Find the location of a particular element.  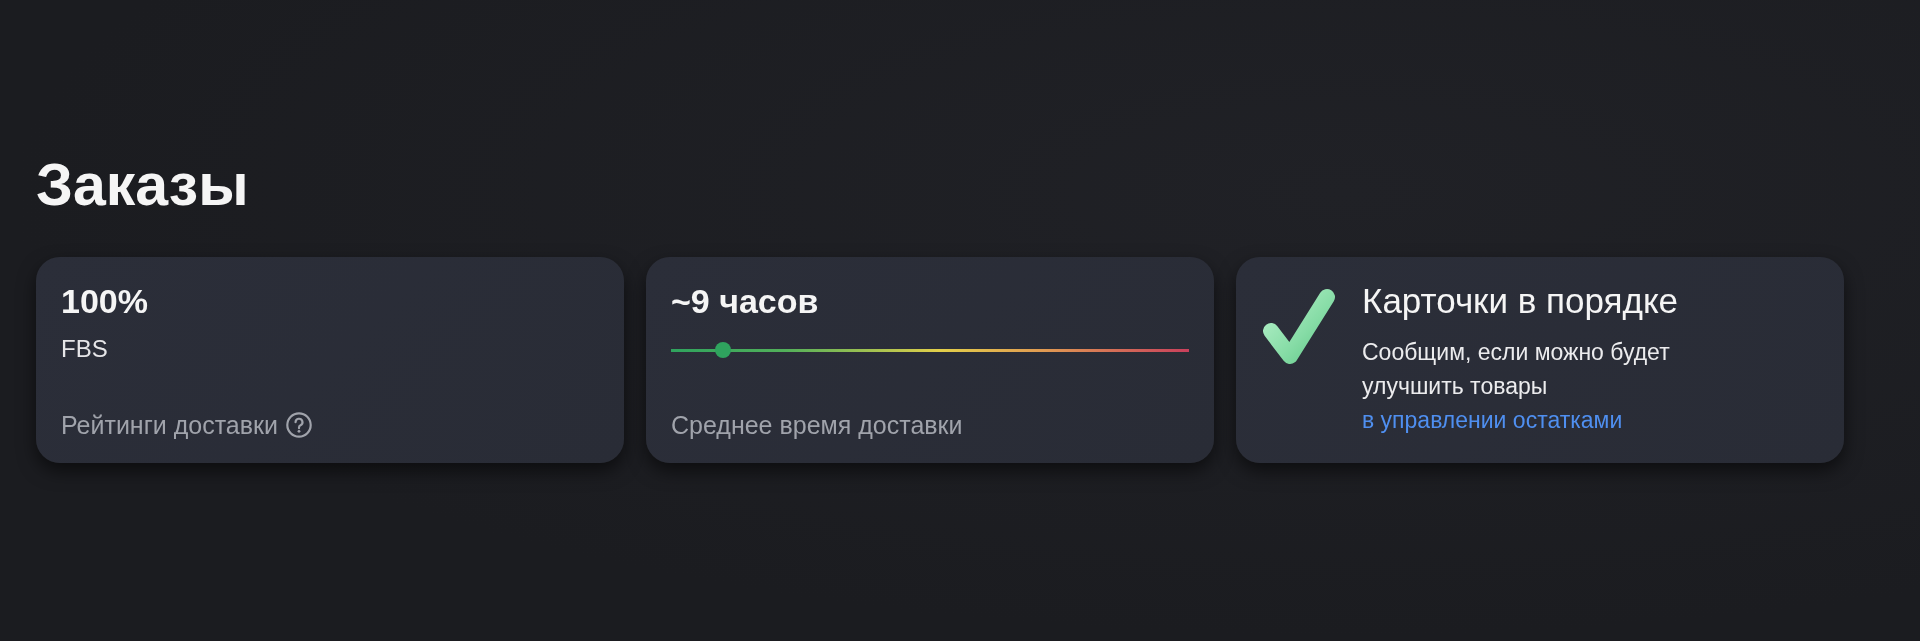

metric-label: Рейтинги доставки is located at coordinates (169, 425).